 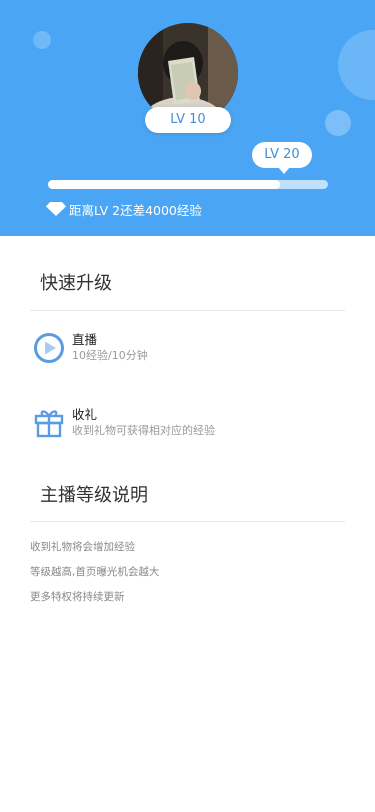 I want to click on next-level-tooltip: LV 20, so click(x=282, y=158).